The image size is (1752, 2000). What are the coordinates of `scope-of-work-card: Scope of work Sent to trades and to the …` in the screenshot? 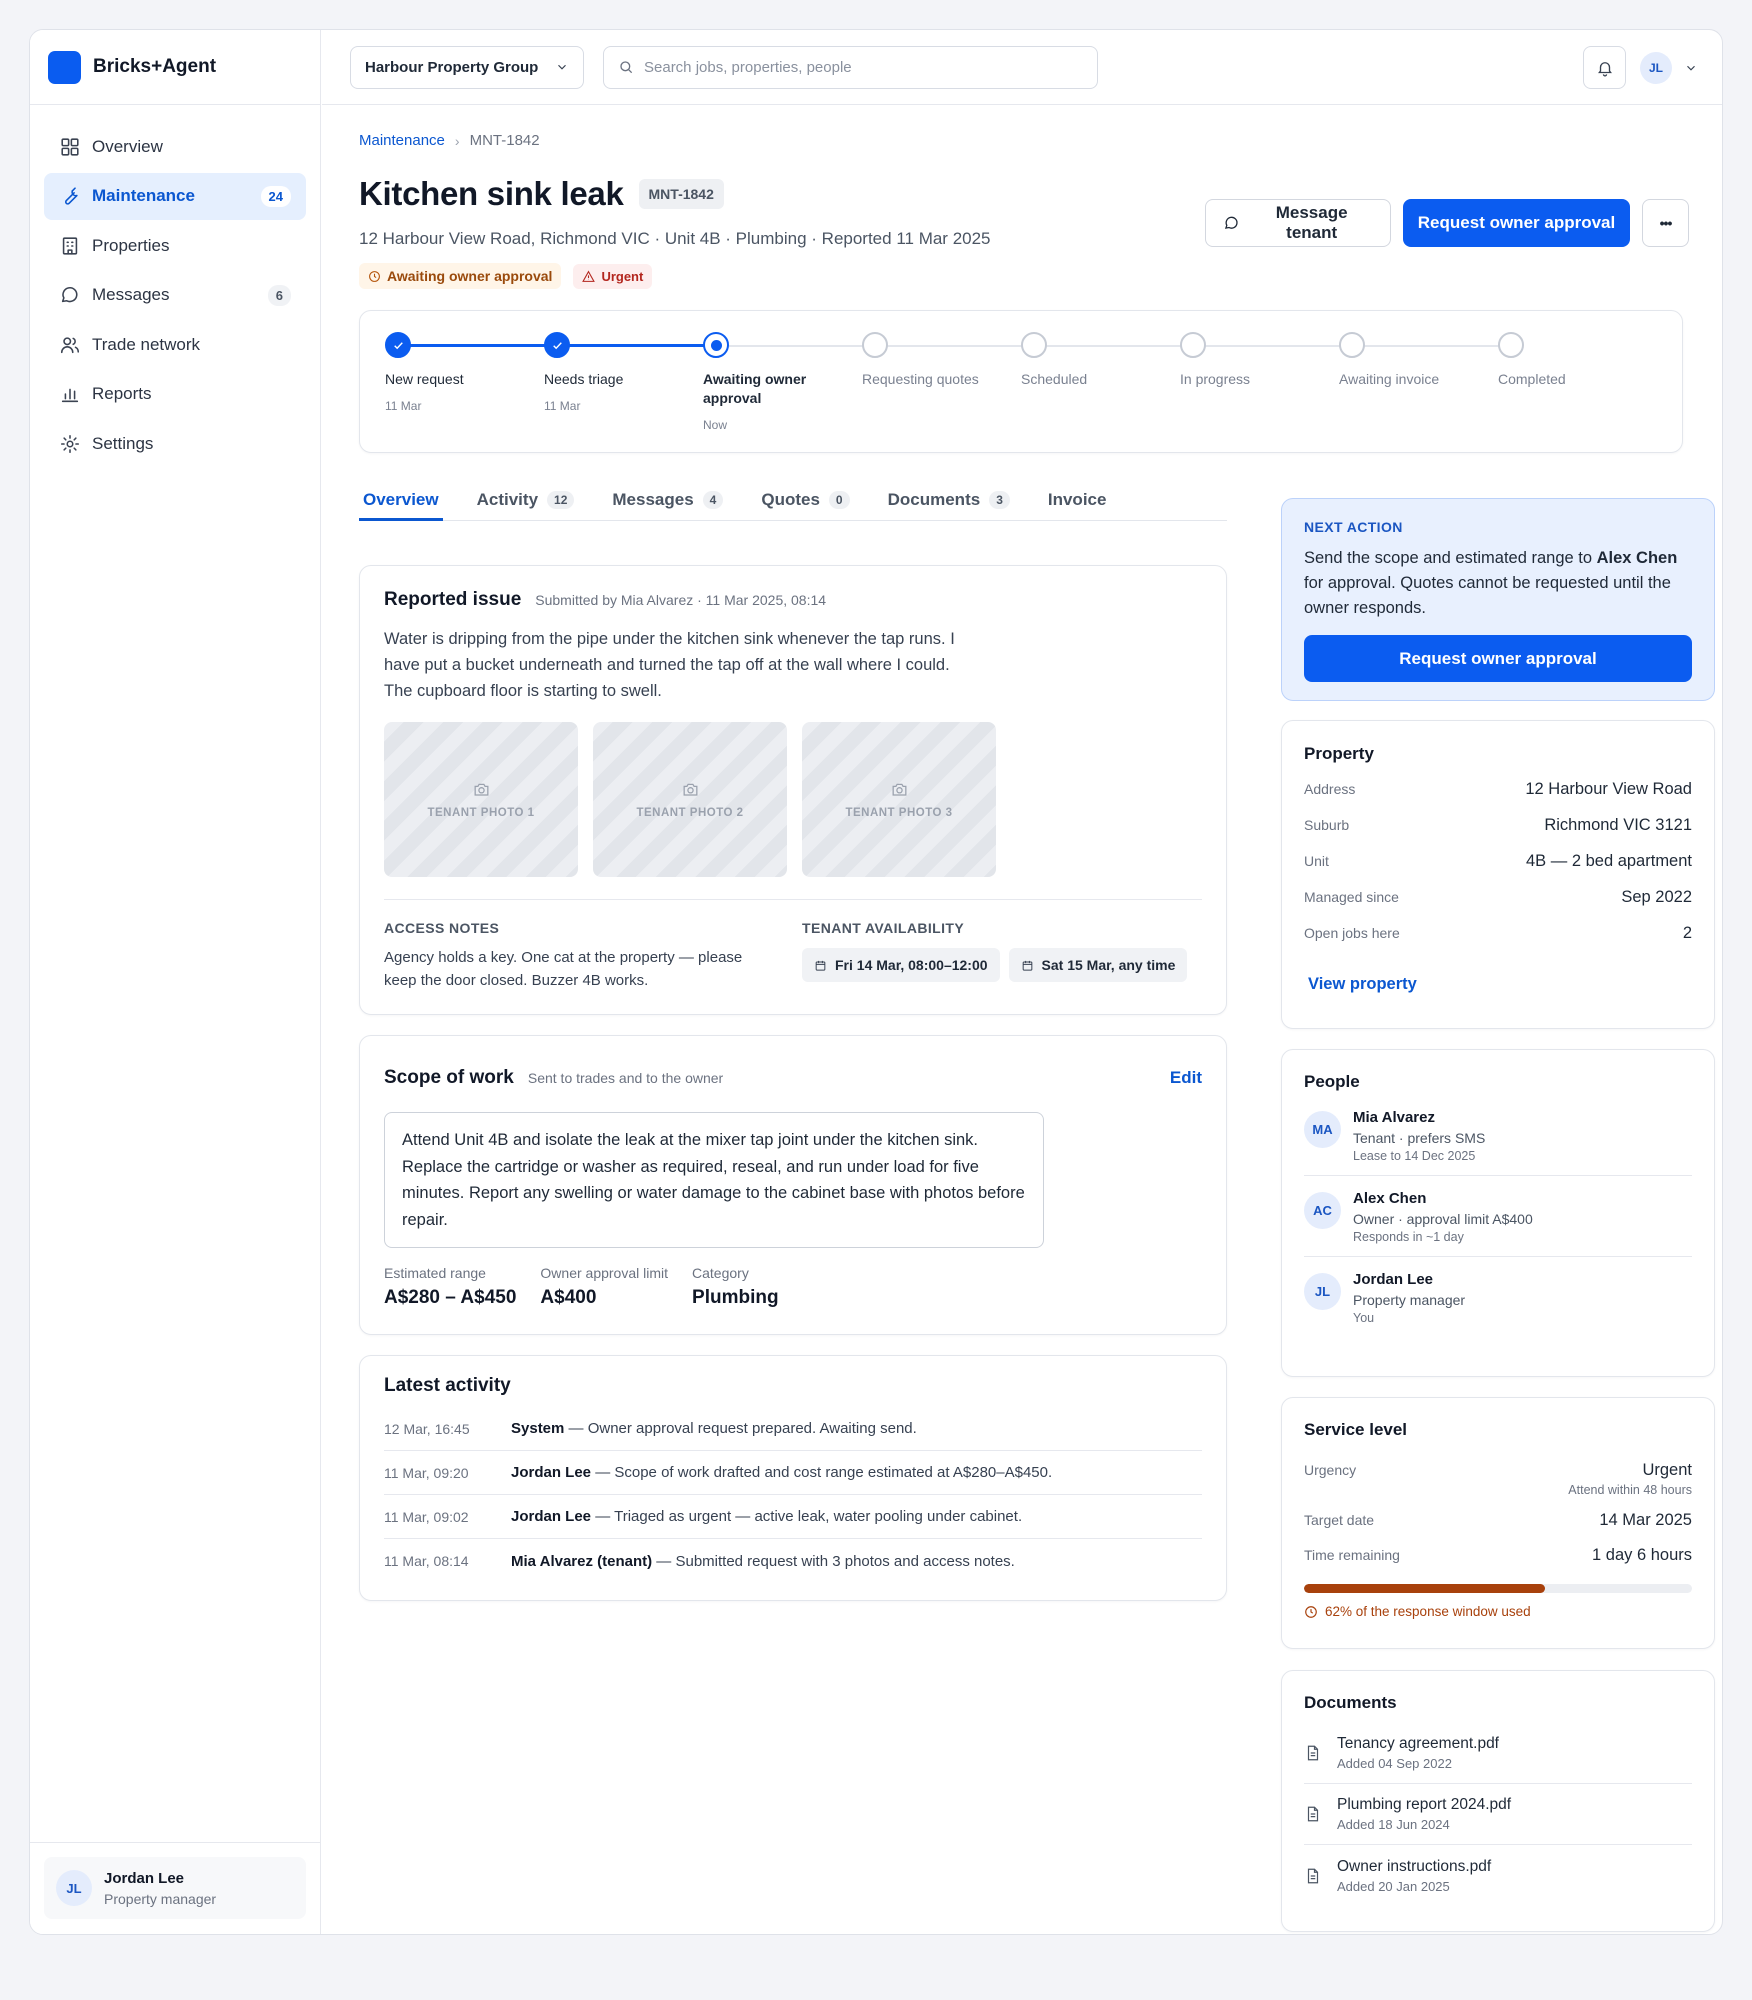 It's located at (793, 1185).